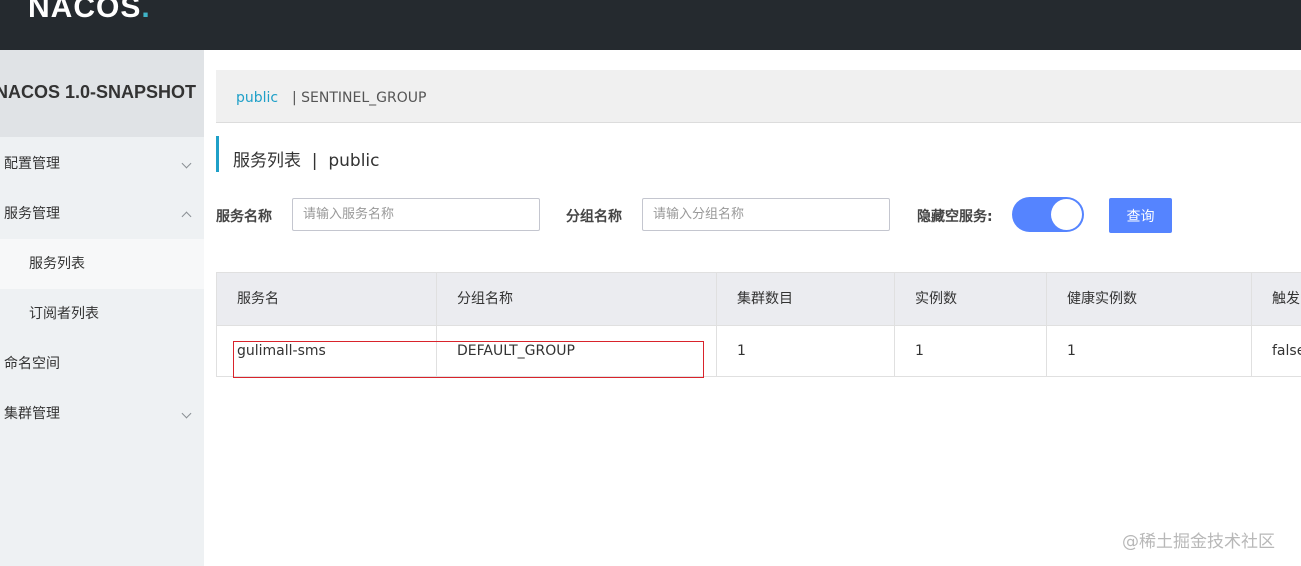  I want to click on namespace-public-link: public, so click(257, 98).